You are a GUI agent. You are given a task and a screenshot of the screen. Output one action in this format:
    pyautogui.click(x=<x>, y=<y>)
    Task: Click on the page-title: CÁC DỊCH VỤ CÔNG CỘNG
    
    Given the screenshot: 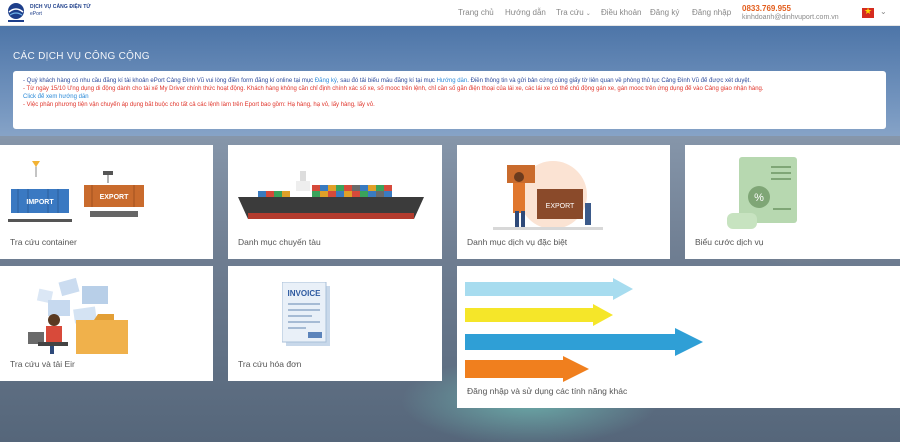 What is the action you would take?
    pyautogui.click(x=81, y=56)
    